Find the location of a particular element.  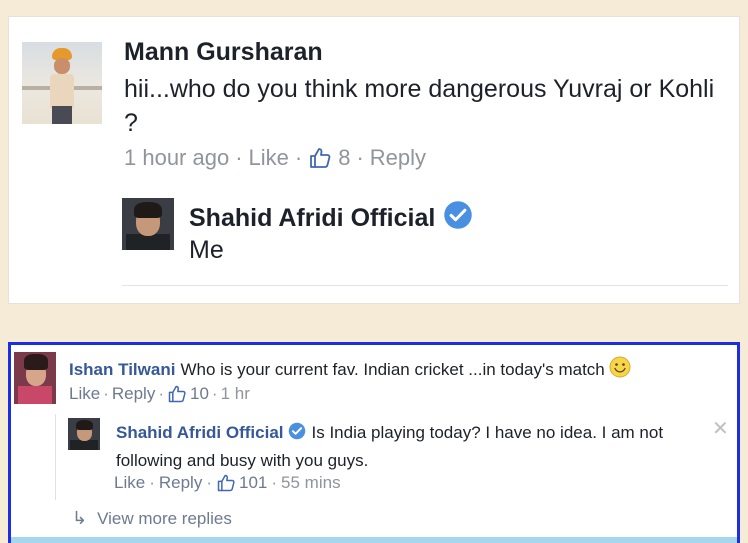

comment-meta: 1 hour ago · Like · 8 · Reply is located at coordinates (275, 158).